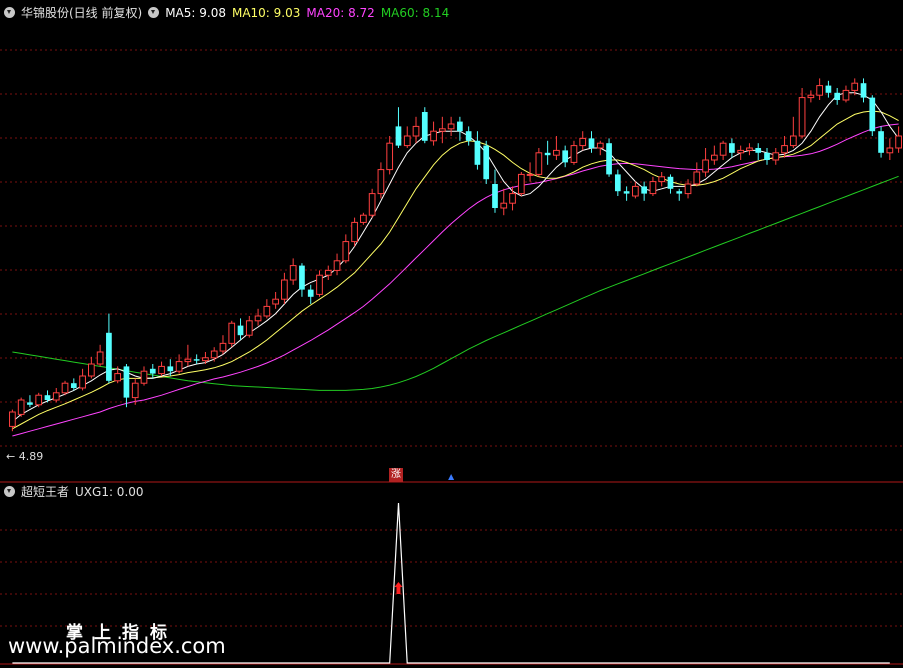 The image size is (903, 668). I want to click on low-price-label: ← 4.89, so click(25, 456).